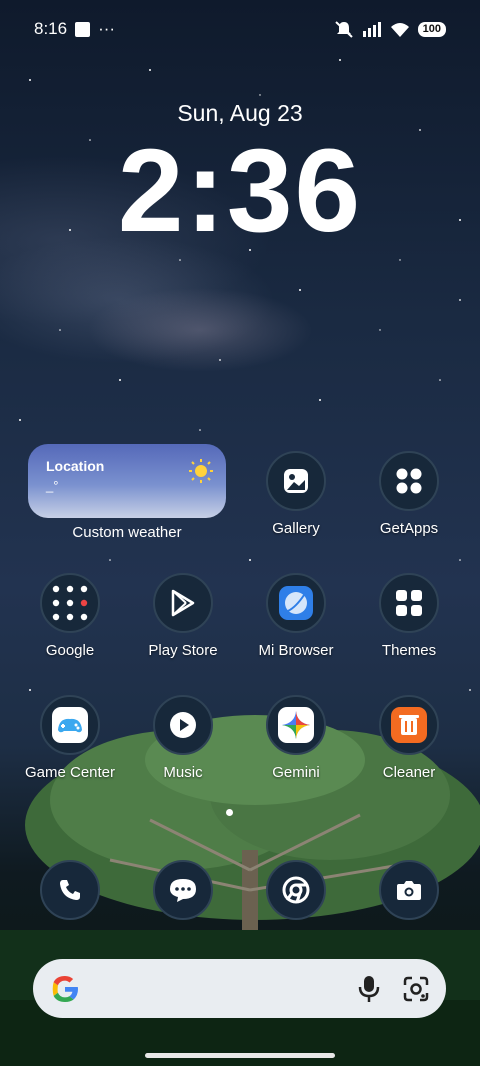 This screenshot has height=1066, width=480. I want to click on app-gemini: Gemini, so click(296, 738).